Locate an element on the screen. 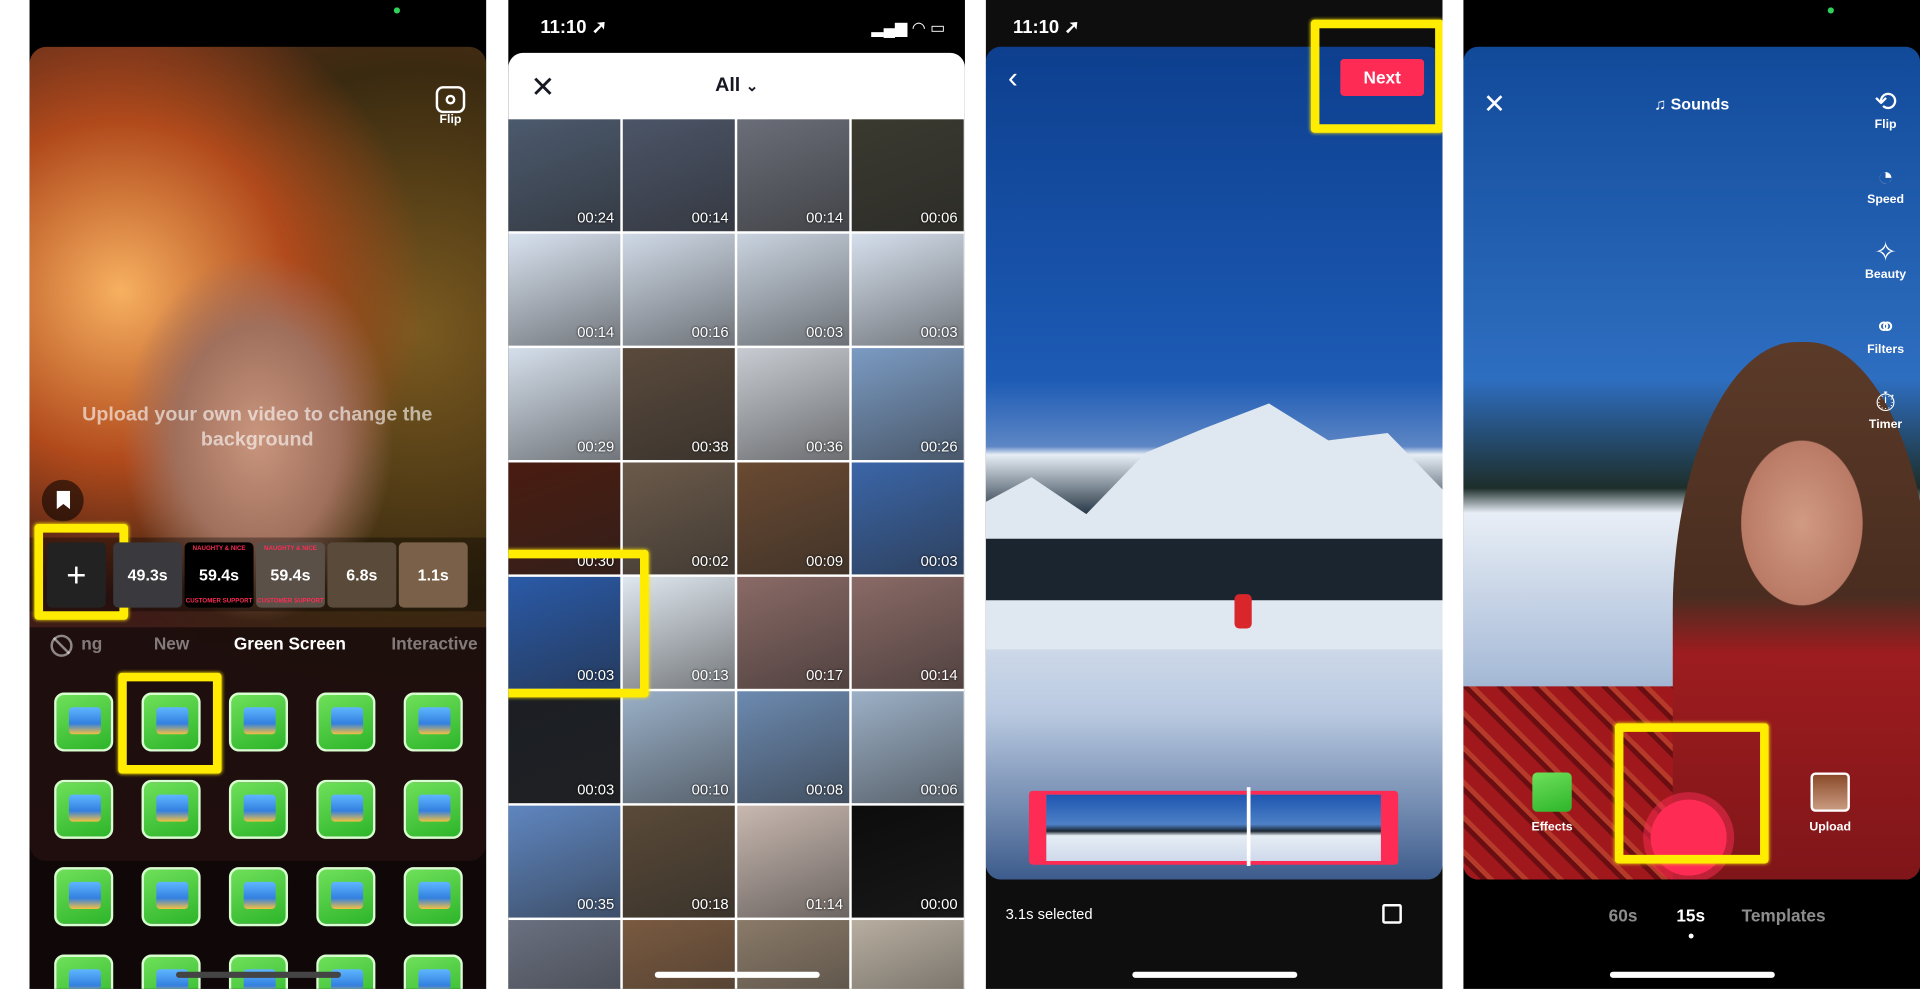  media-thumbnail: 01:14 is located at coordinates (793, 861).